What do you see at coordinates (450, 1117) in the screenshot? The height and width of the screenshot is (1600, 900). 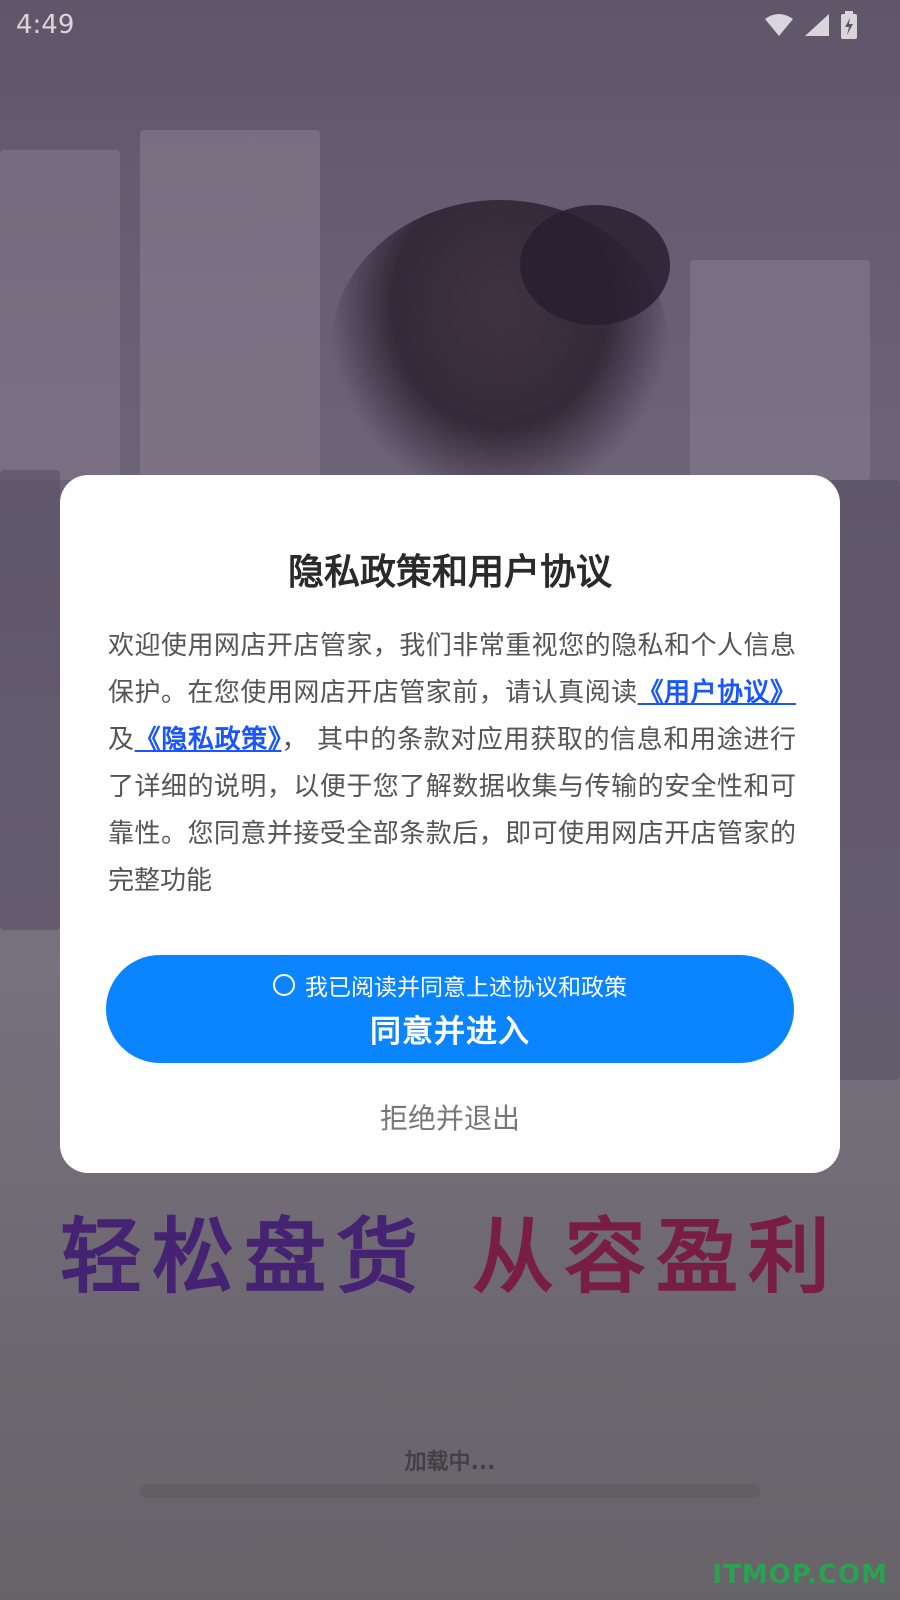 I see `reject-and-exit-button: 拒绝并退出` at bounding box center [450, 1117].